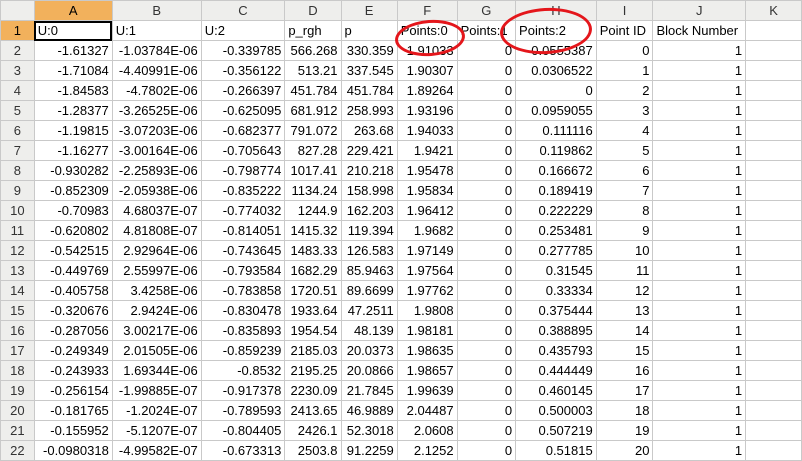 This screenshot has height=461, width=802. I want to click on cell-a7: -1.16277, so click(73, 150).